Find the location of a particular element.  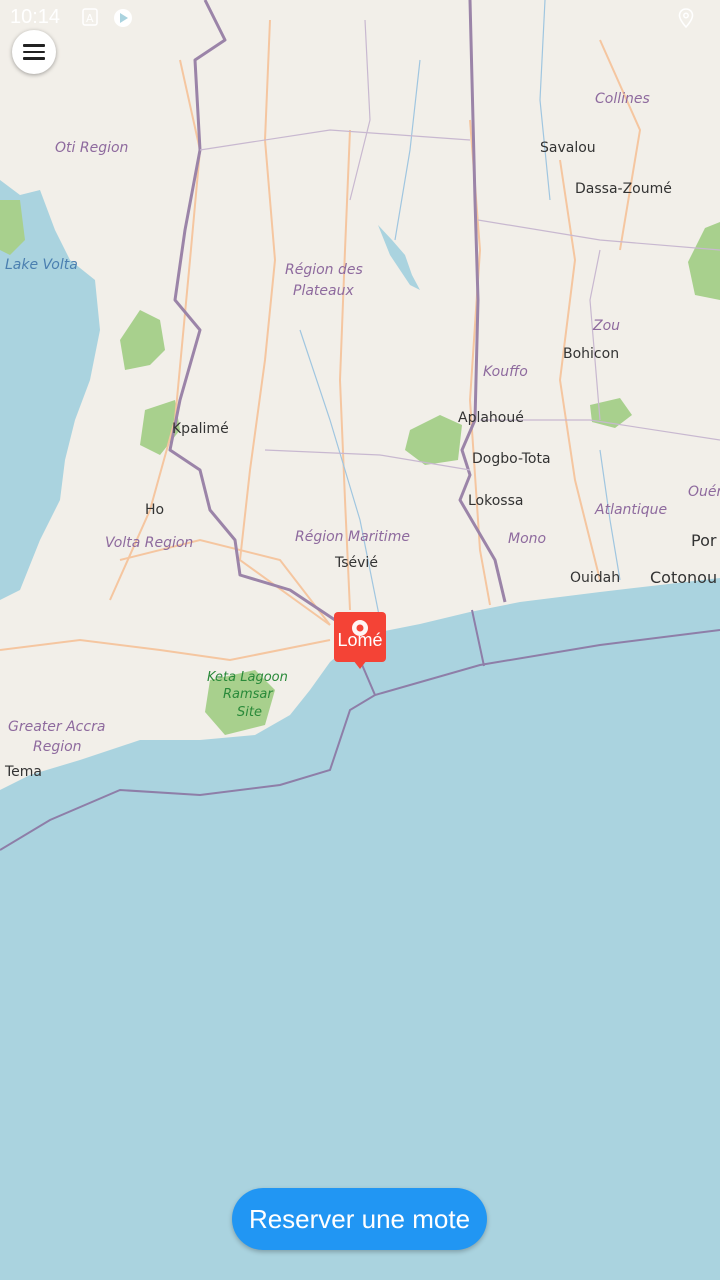

map-label: Savalou is located at coordinates (568, 148).